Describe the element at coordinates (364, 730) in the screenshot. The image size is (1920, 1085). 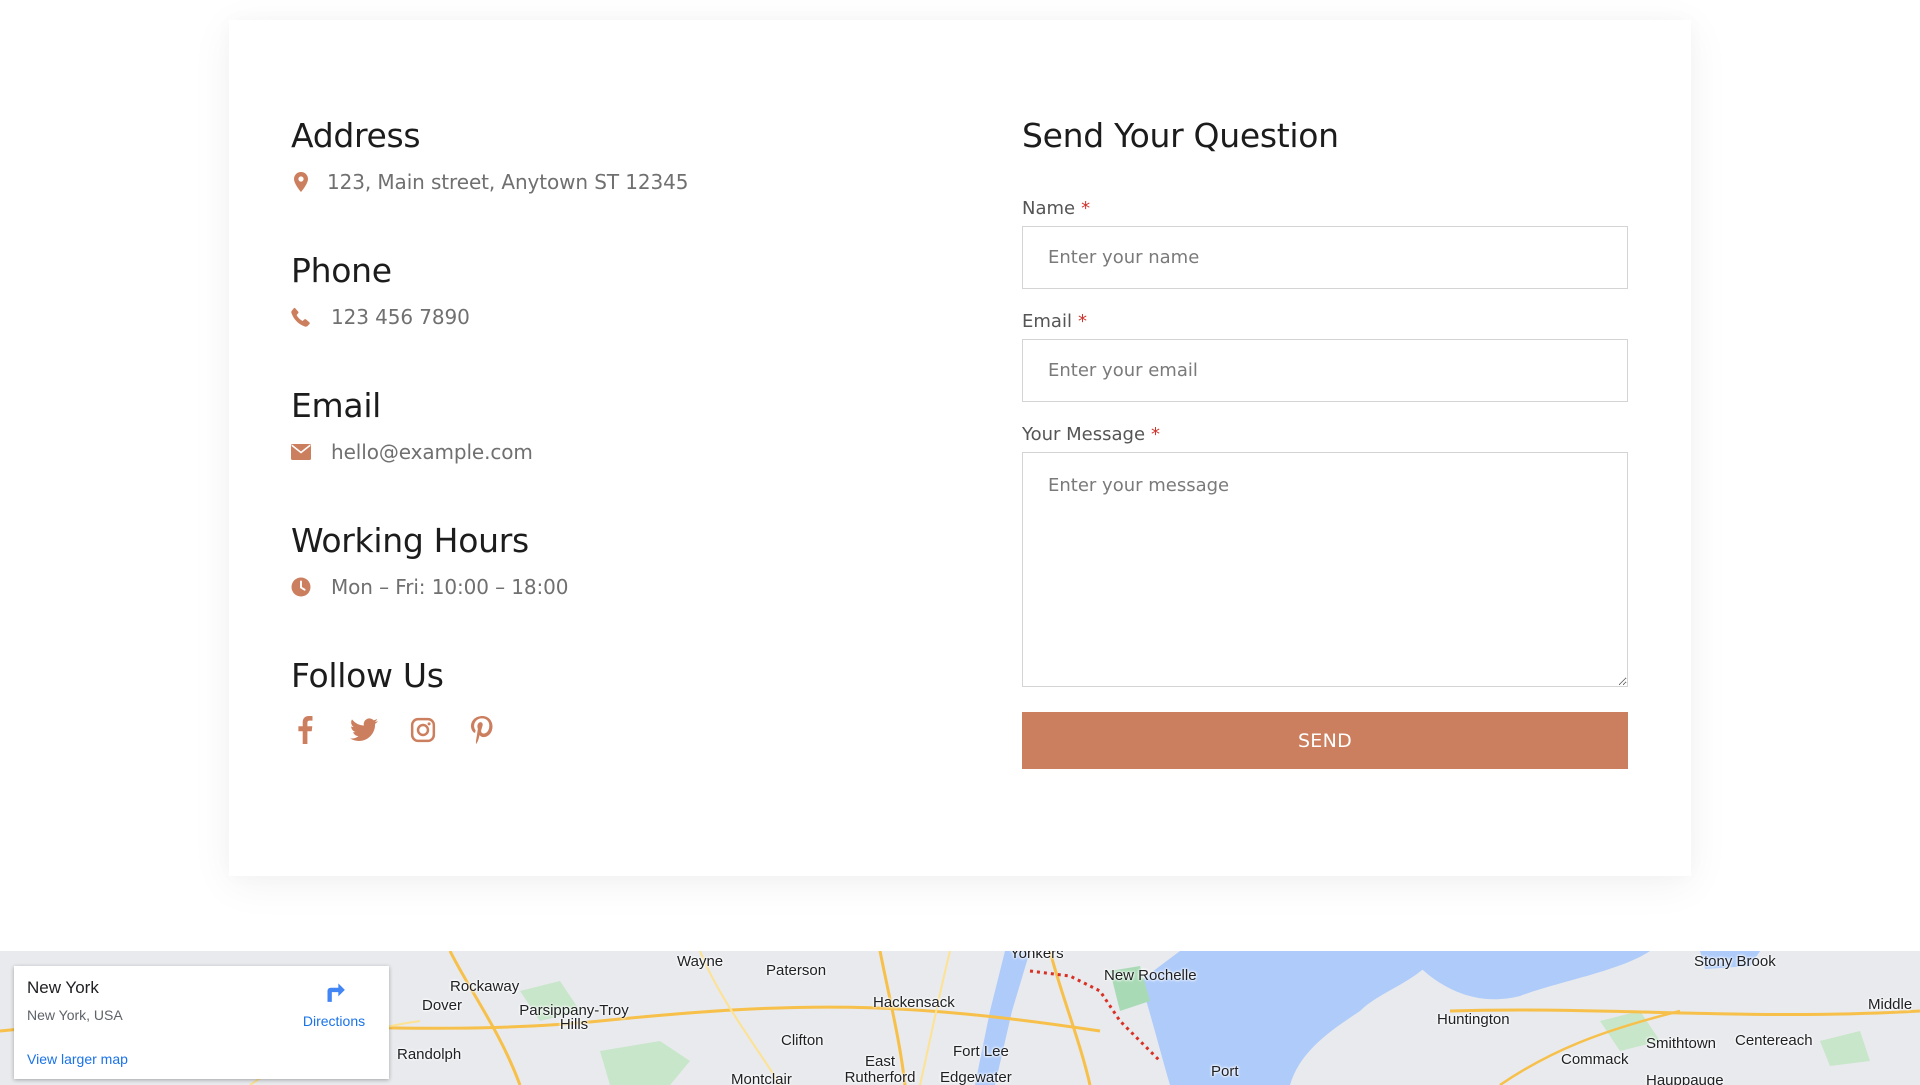
I see `twitter-icon` at that location.